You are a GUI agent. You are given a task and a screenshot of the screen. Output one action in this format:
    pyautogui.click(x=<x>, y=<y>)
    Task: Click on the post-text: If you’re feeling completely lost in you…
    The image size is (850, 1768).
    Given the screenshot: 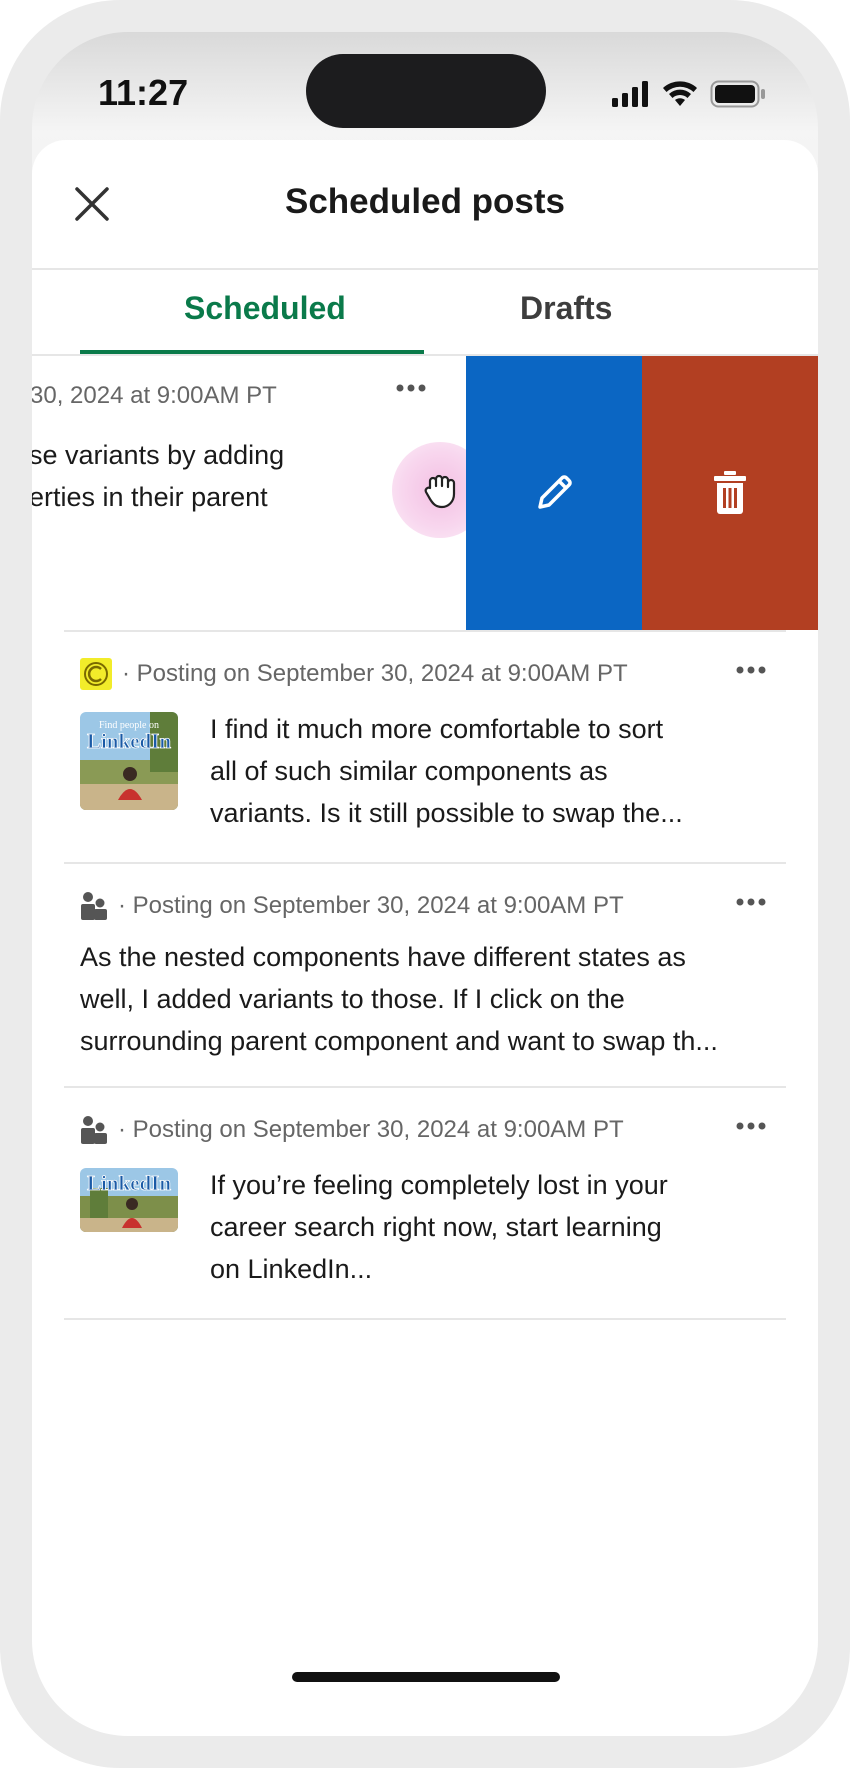 What is the action you would take?
    pyautogui.click(x=439, y=1227)
    